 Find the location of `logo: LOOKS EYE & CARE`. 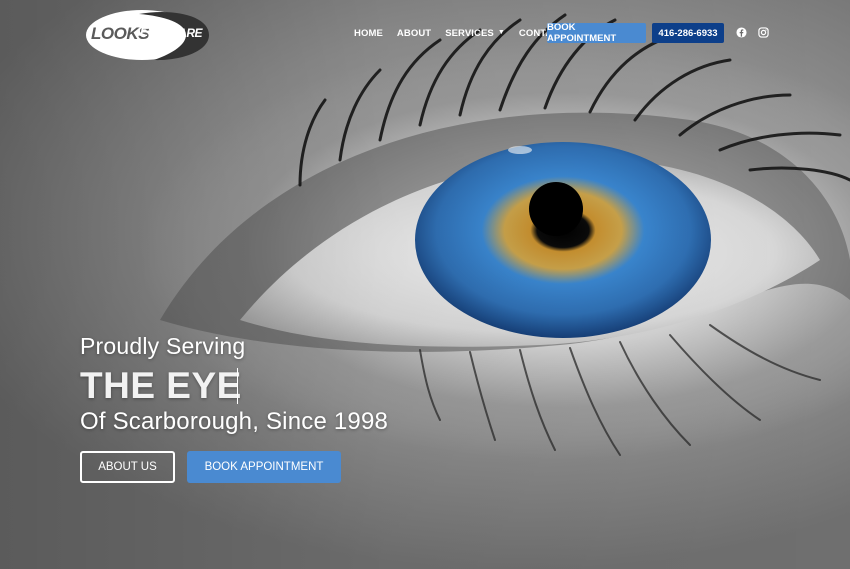

logo: LOOKS EYE & CARE is located at coordinates (148, 35).